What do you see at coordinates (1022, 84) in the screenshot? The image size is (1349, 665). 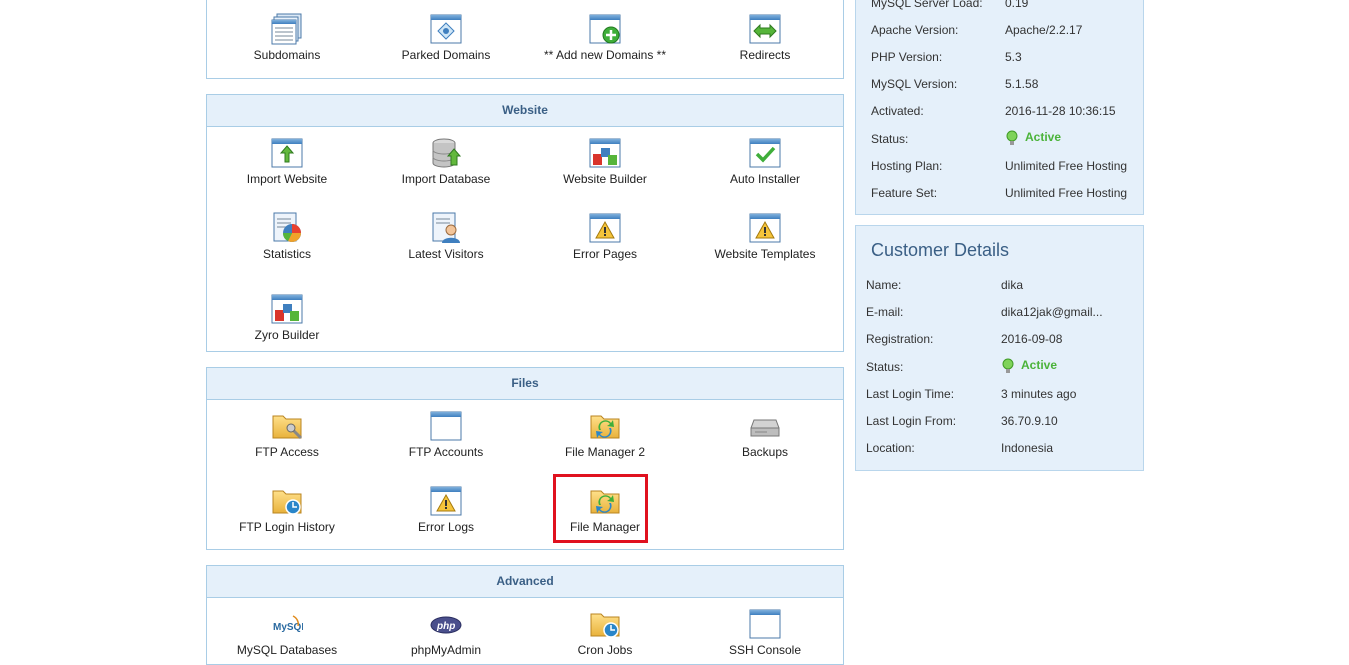 I see `detail-value: 5.1.58` at bounding box center [1022, 84].